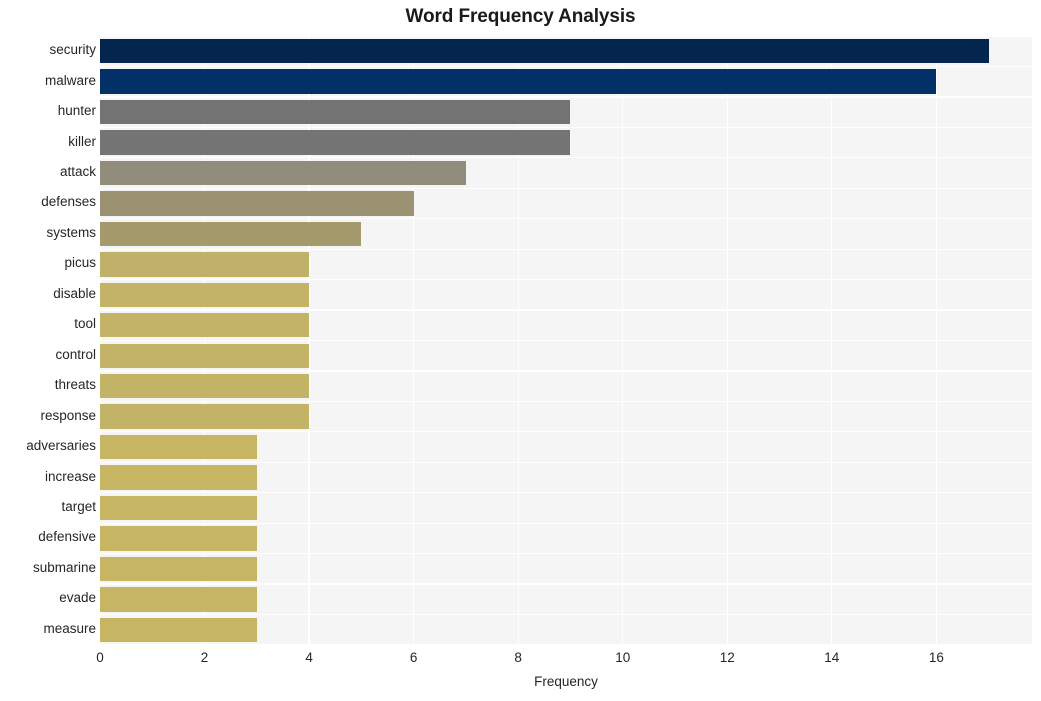 The width and height of the screenshot is (1041, 701). What do you see at coordinates (623, 657) in the screenshot?
I see `x-axis-tick-label: 10` at bounding box center [623, 657].